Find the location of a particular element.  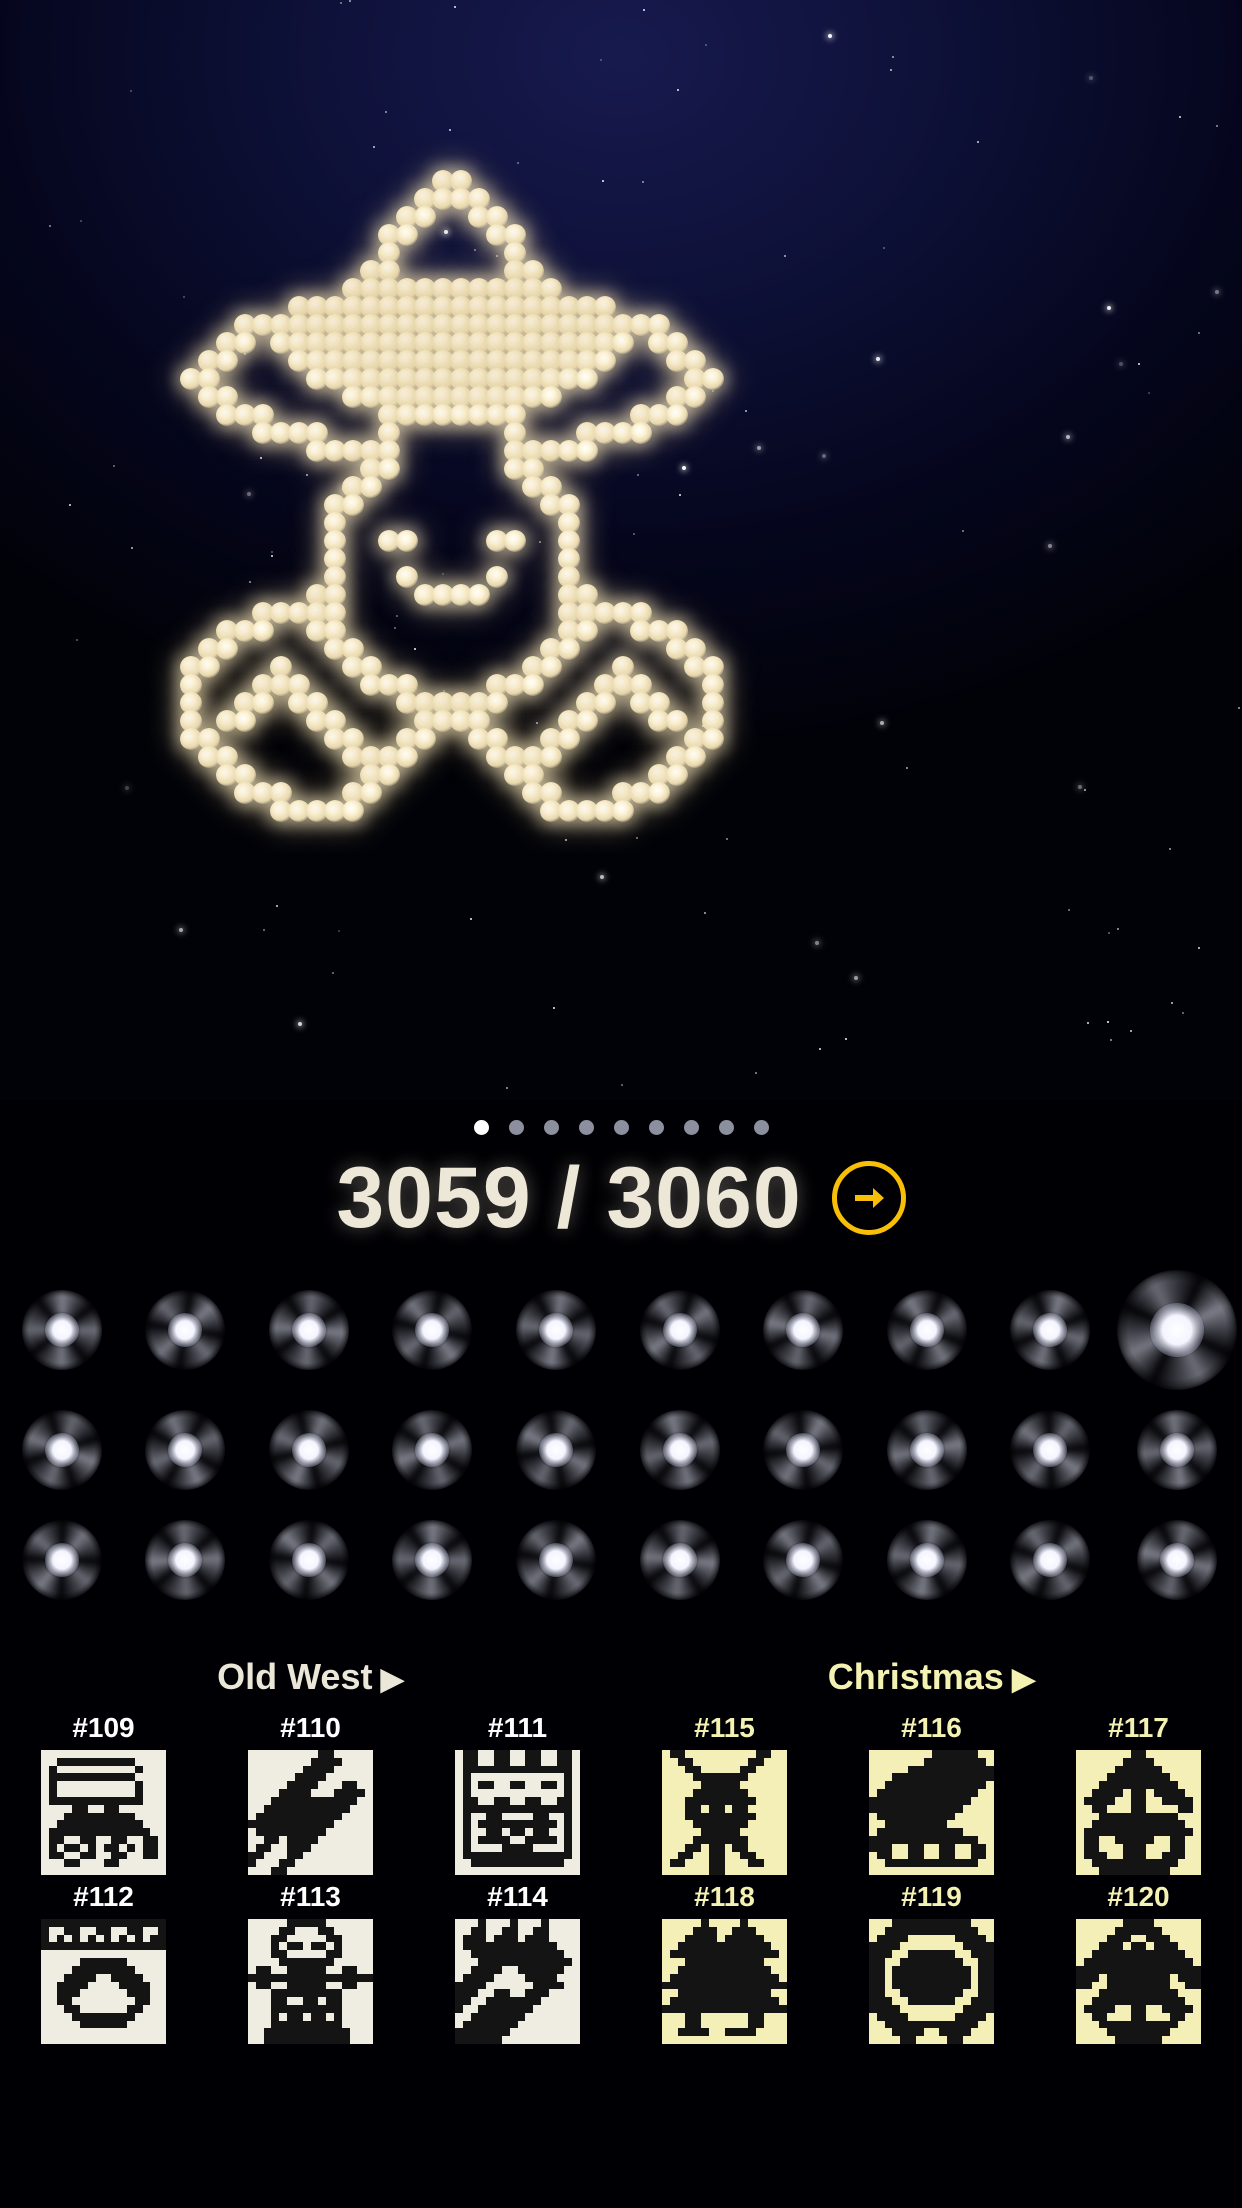

thumbnail-wanted-poster is located at coordinates (103, 1981).